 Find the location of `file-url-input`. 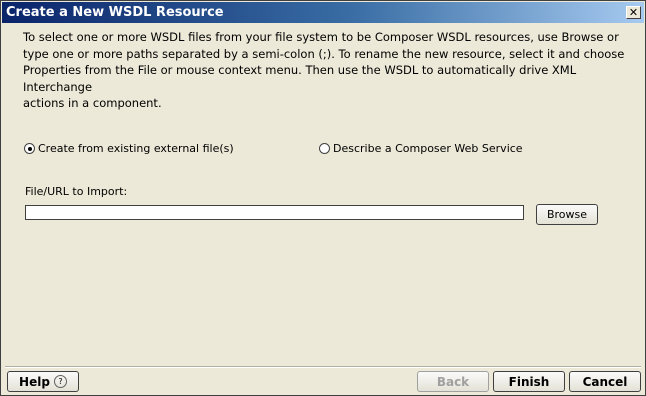

file-url-input is located at coordinates (274, 212).